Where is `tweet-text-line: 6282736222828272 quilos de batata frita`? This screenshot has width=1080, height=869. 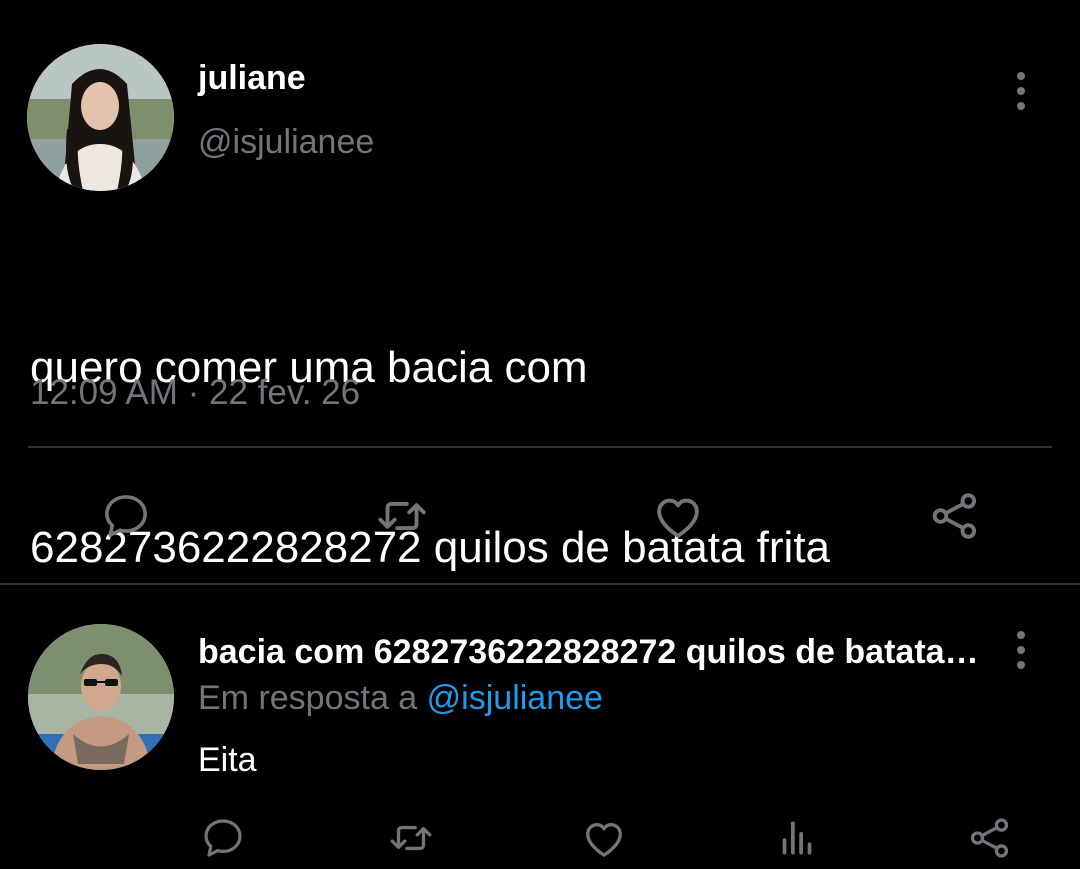
tweet-text-line: 6282736222828272 quilos de batata frita is located at coordinates (430, 547).